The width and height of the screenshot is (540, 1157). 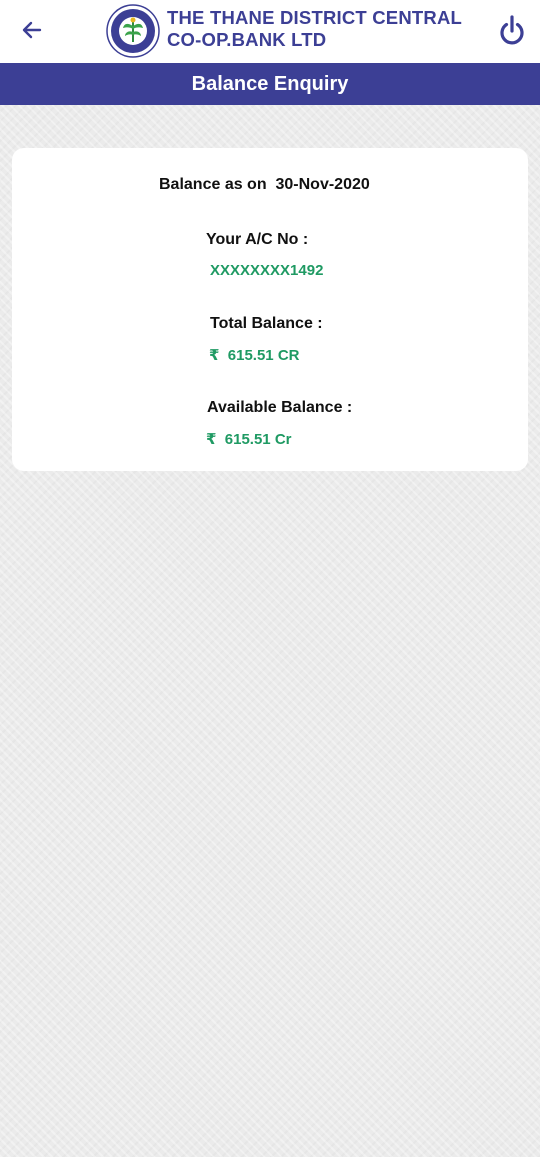 I want to click on balance-as-on-date: 30-Nov-2020, so click(x=322, y=184).